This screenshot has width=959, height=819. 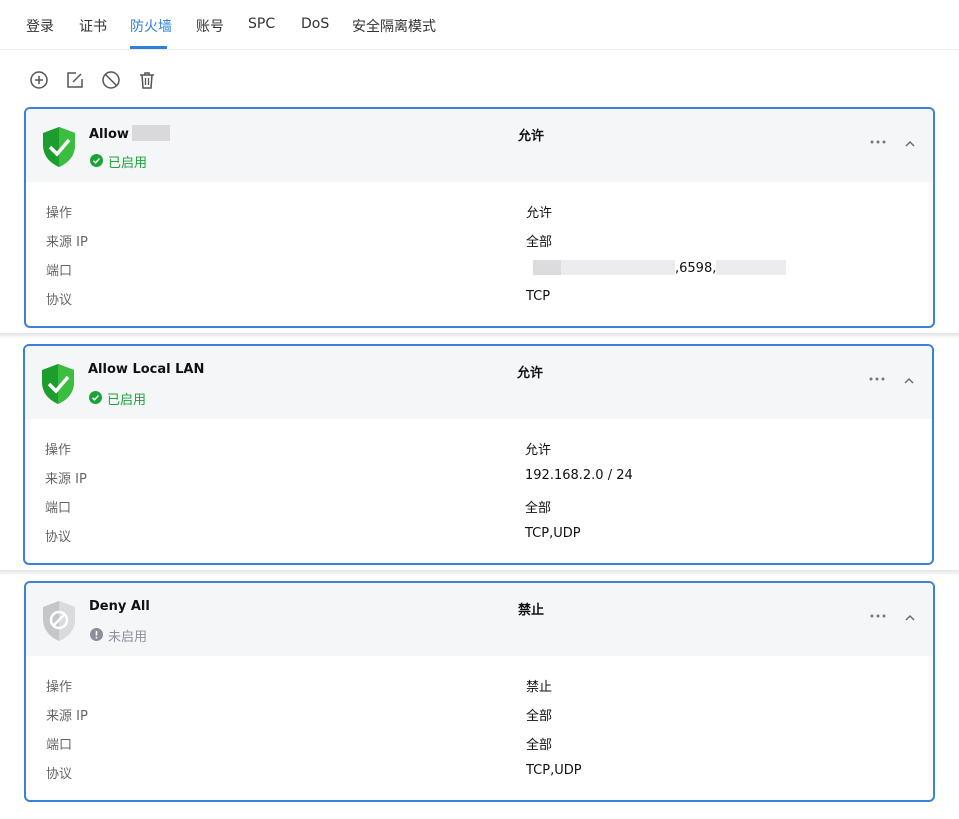 What do you see at coordinates (479, 619) in the screenshot?
I see `rule-card-header: Deny All 未启用 禁止` at bounding box center [479, 619].